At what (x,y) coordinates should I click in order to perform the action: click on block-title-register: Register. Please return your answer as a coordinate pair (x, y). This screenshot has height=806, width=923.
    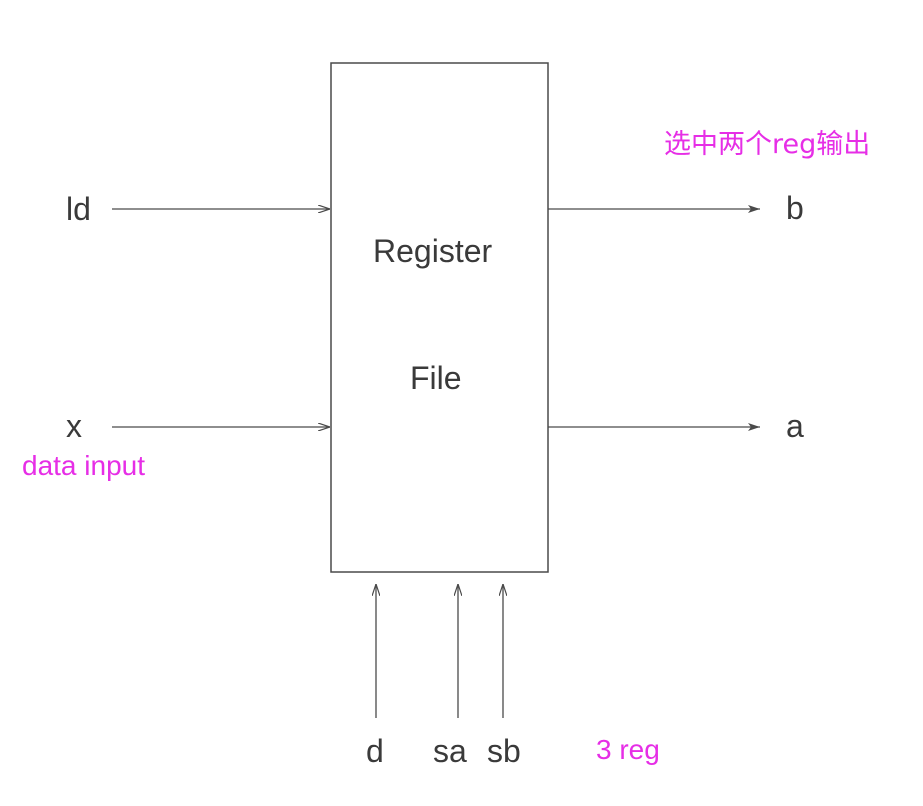
    Looking at the image, I should click on (433, 251).